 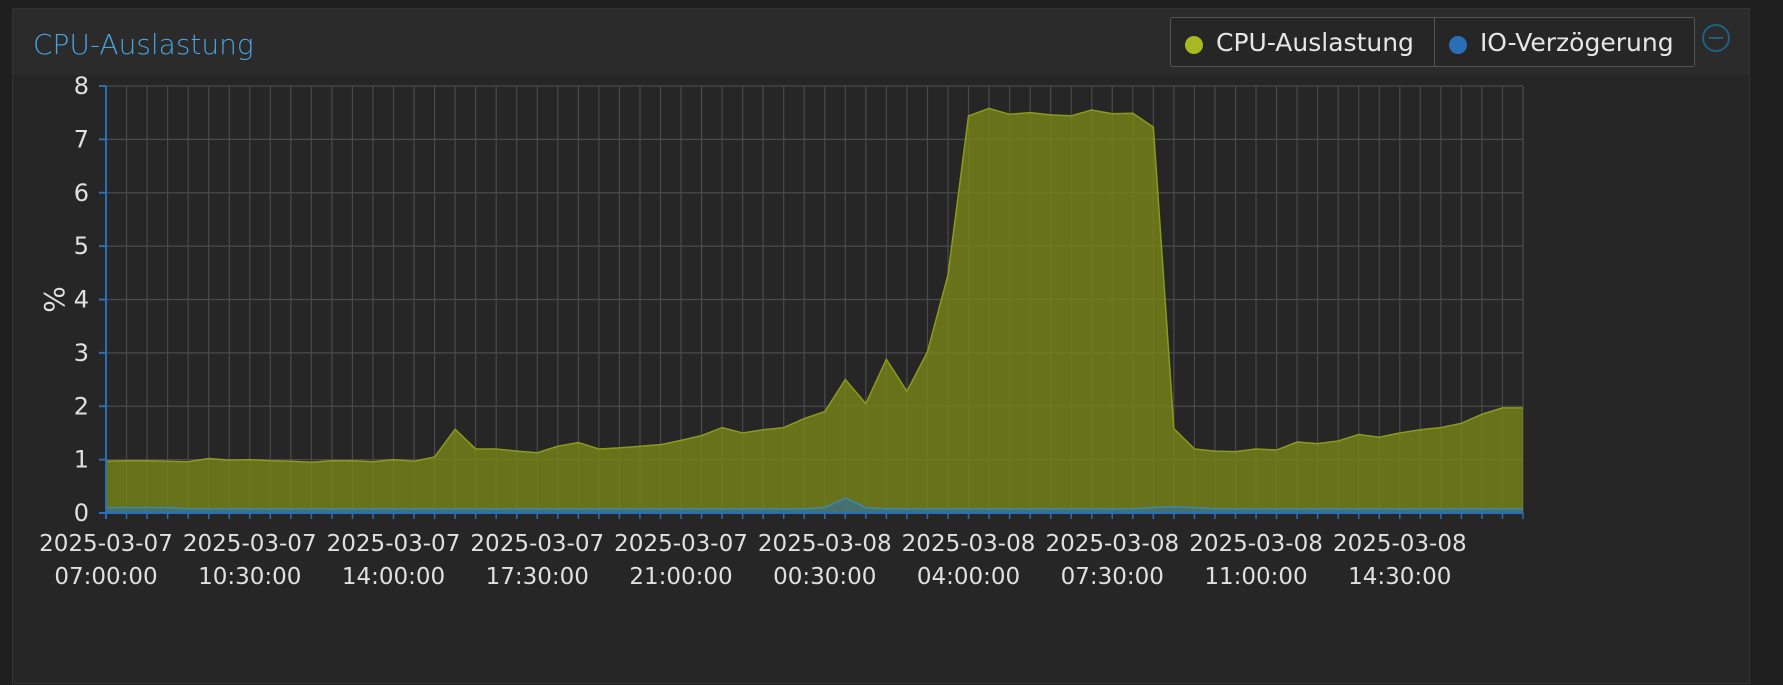 What do you see at coordinates (1194, 45) in the screenshot?
I see `legend-dot-cpu-icon` at bounding box center [1194, 45].